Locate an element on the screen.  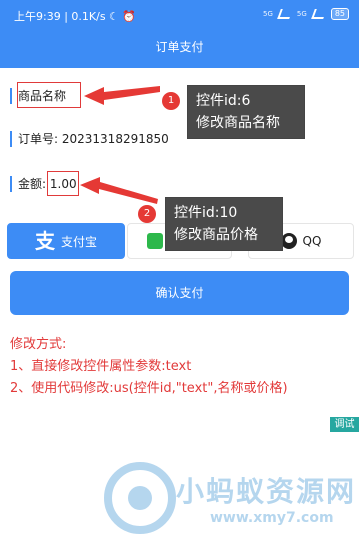
alipay-button: 支 支付宝 is located at coordinates (66, 241).